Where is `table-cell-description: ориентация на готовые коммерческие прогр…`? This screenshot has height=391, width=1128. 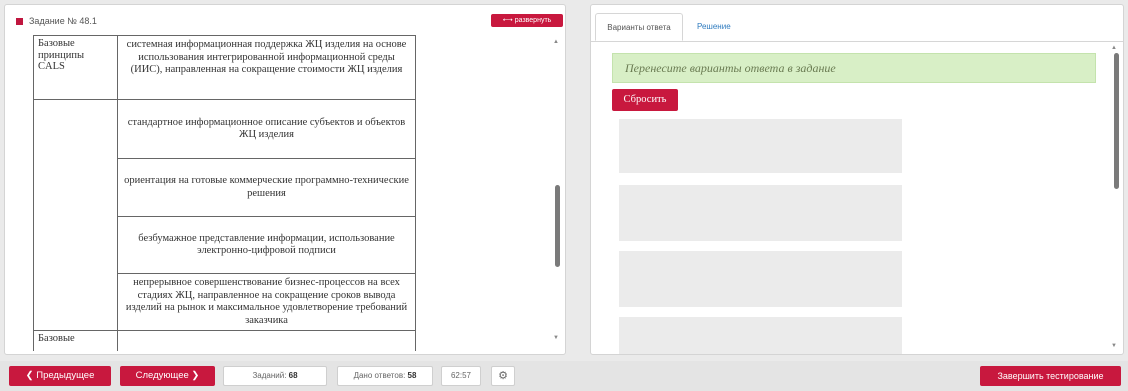
table-cell-description: ориентация на готовые коммерческие прогр… is located at coordinates (266, 187).